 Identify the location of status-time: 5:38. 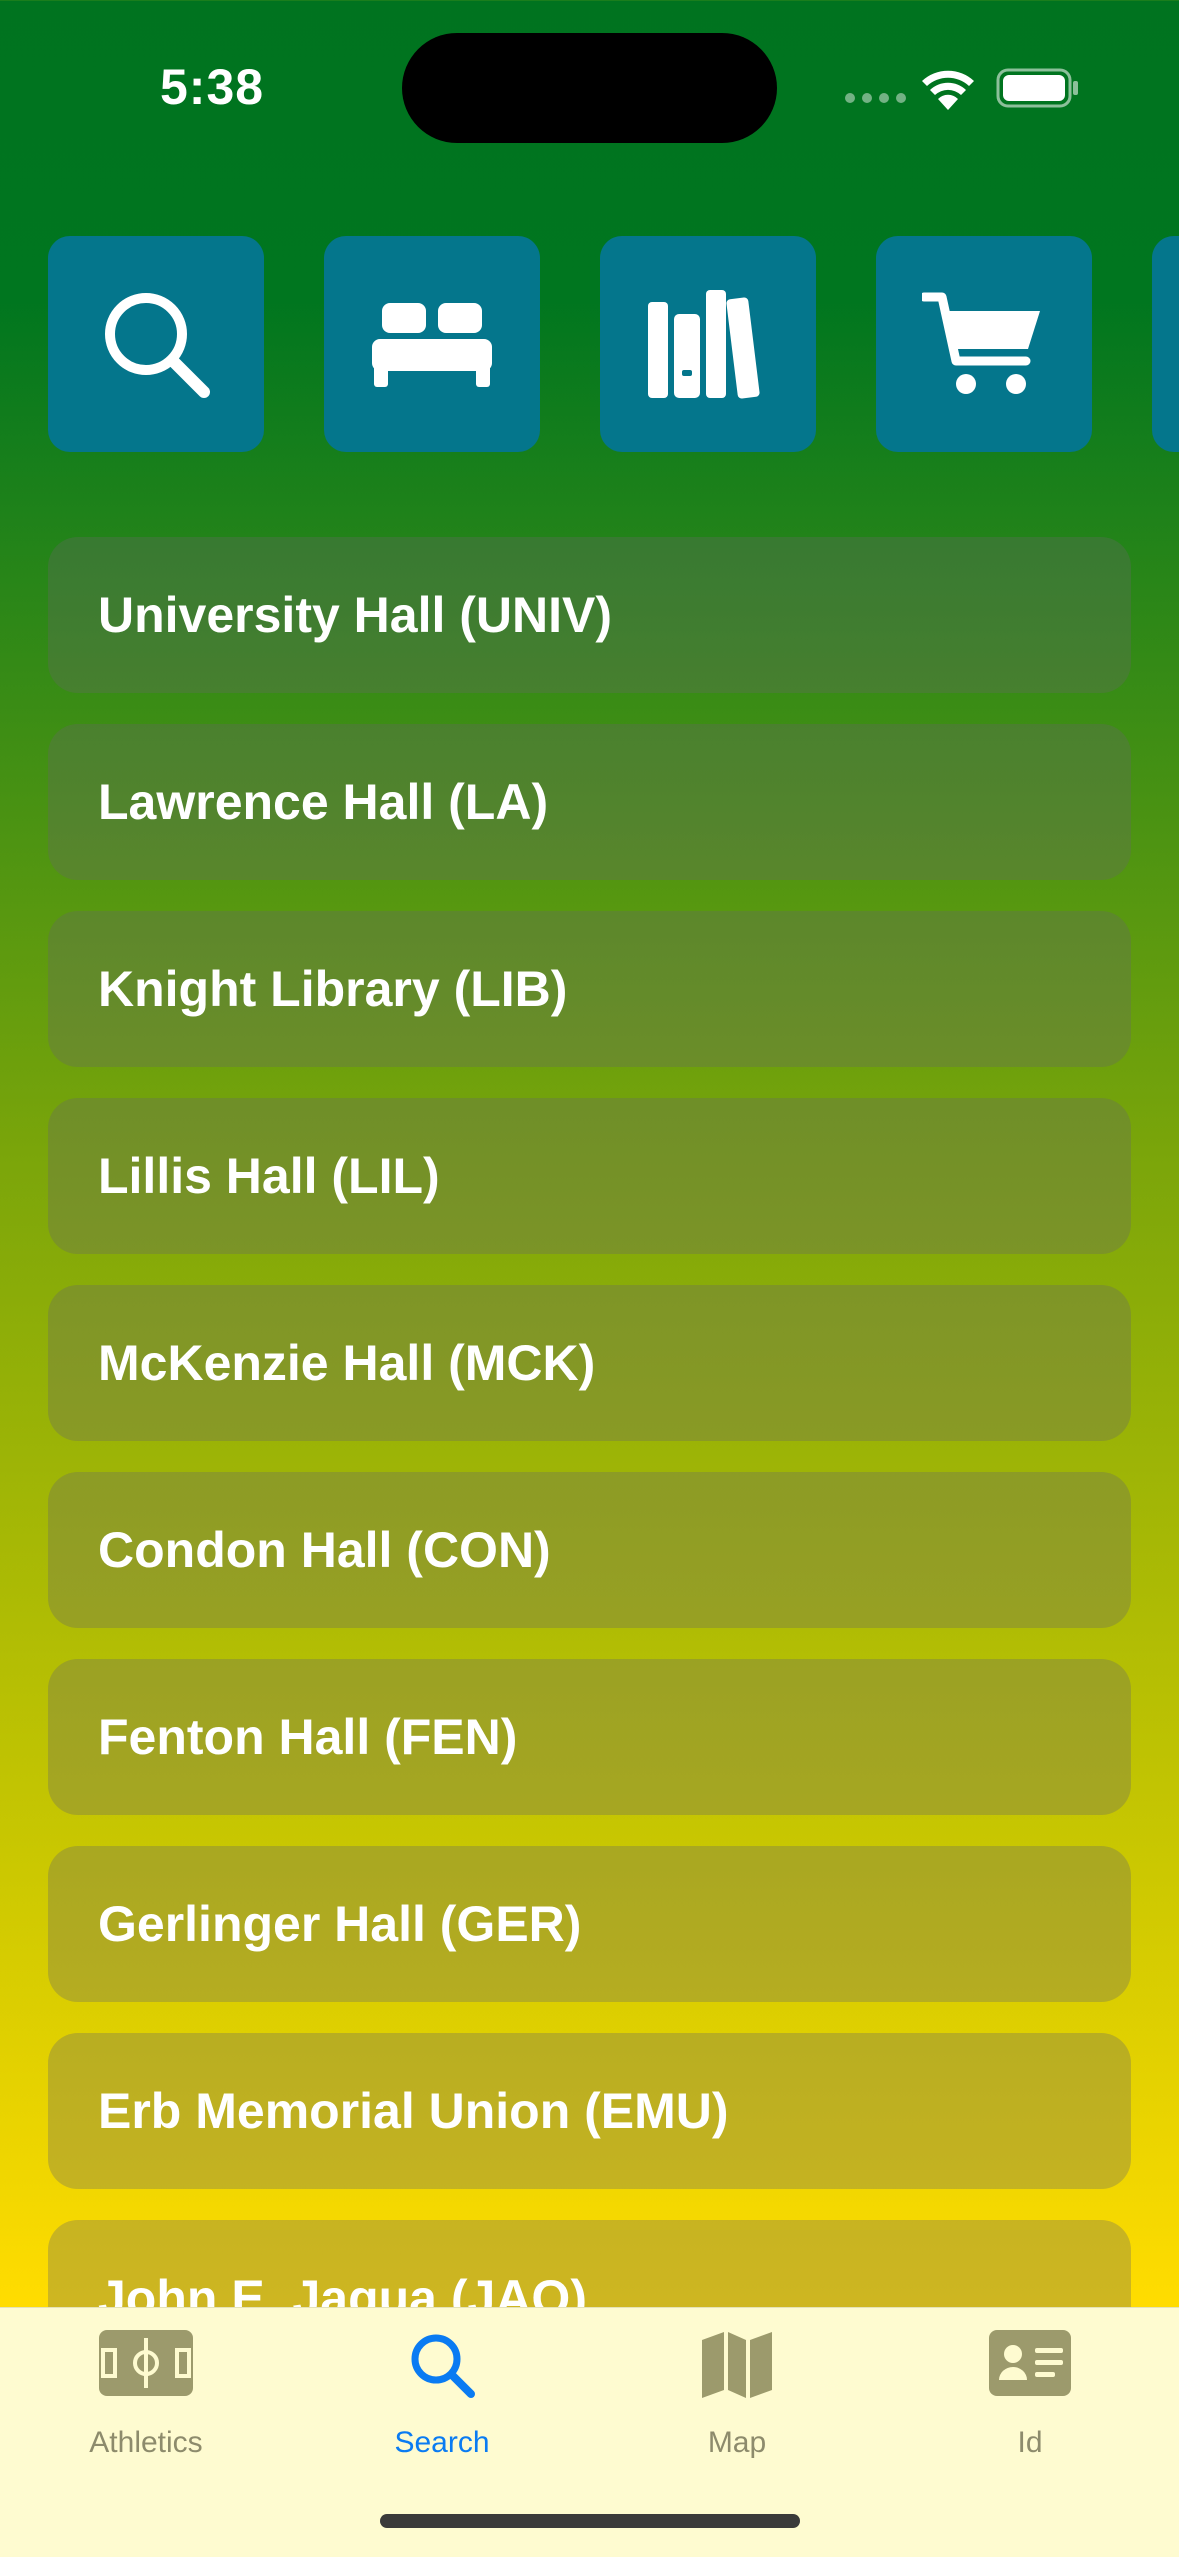
(212, 87).